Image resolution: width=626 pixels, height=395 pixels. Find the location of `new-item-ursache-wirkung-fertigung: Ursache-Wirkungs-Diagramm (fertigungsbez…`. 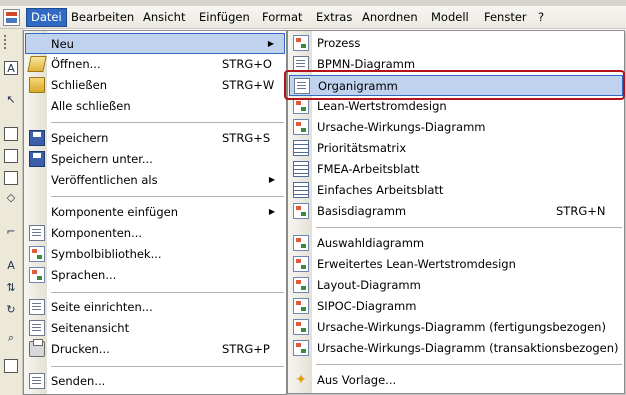

new-item-ursache-wirkung-fertigung: Ursache-Wirkungs-Diagramm (fertigungsbez… is located at coordinates (456, 327).